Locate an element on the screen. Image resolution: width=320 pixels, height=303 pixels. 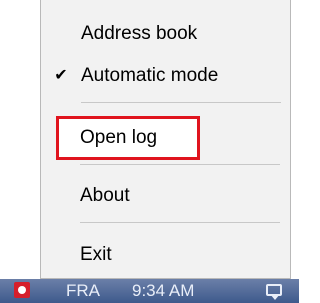
menu-item-address-book: Address book is located at coordinates (165, 33).